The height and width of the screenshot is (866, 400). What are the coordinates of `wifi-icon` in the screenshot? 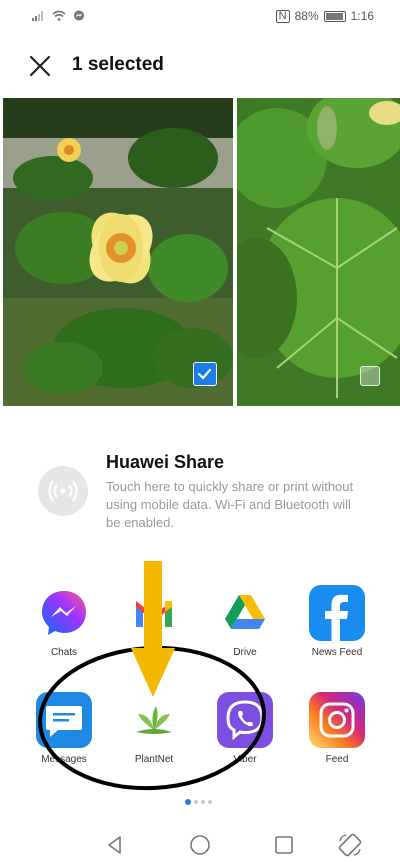 It's located at (59, 15).